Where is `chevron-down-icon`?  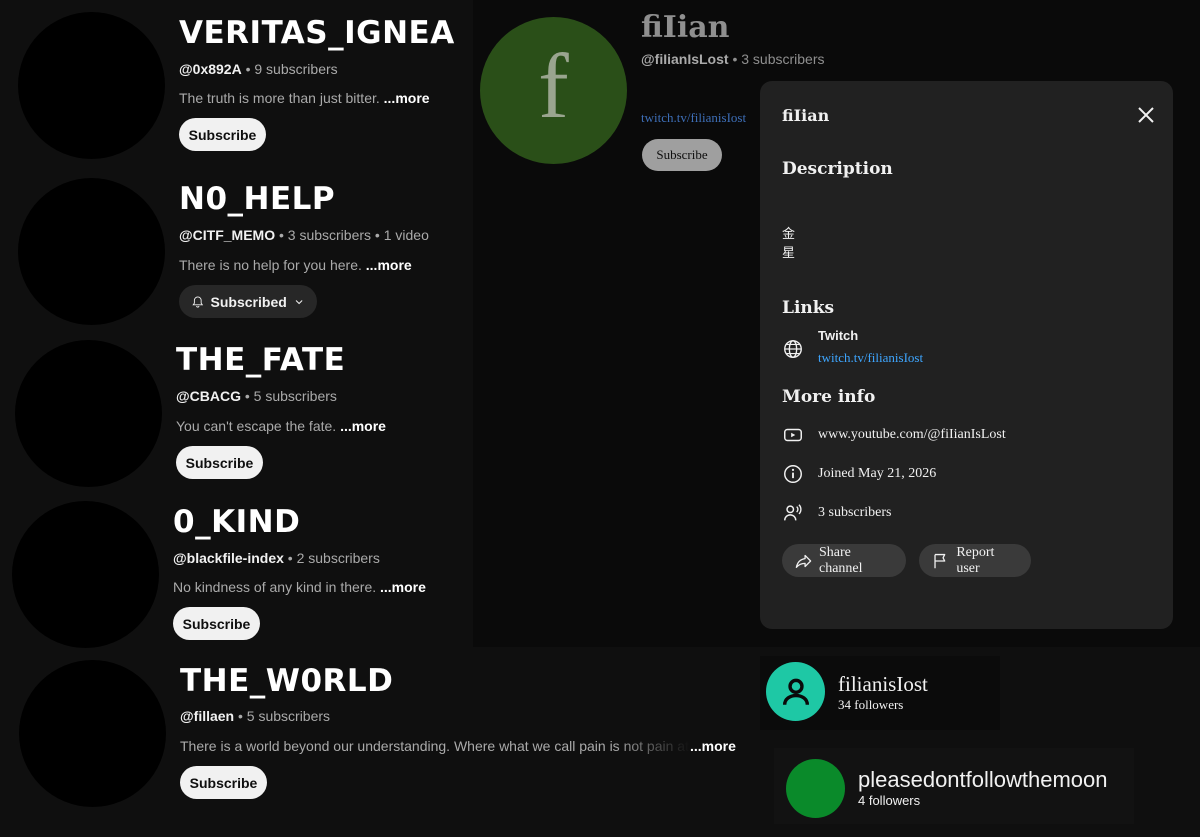
chevron-down-icon is located at coordinates (299, 301).